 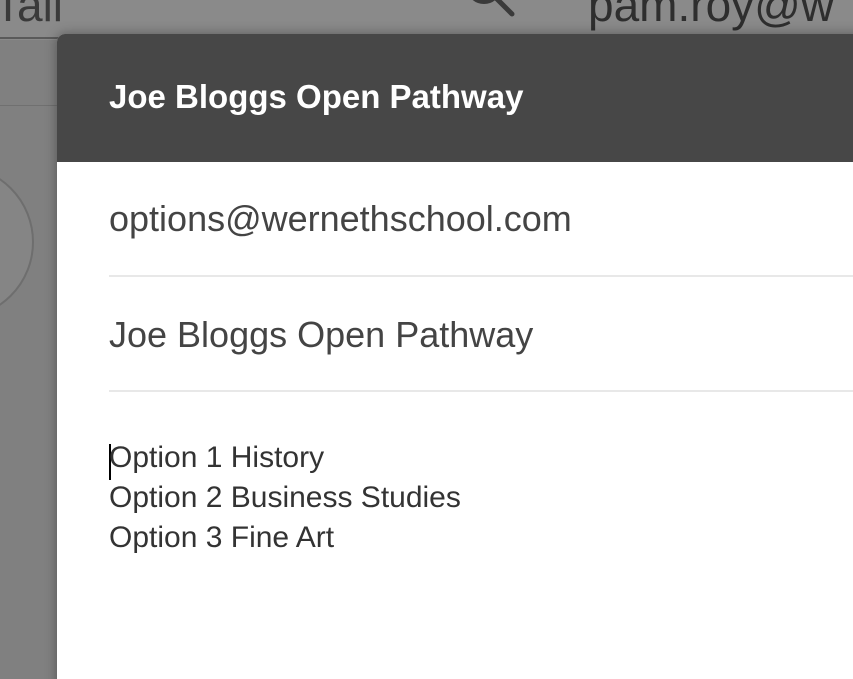 I want to click on body-line: Option 3 Fine Art, so click(x=222, y=537).